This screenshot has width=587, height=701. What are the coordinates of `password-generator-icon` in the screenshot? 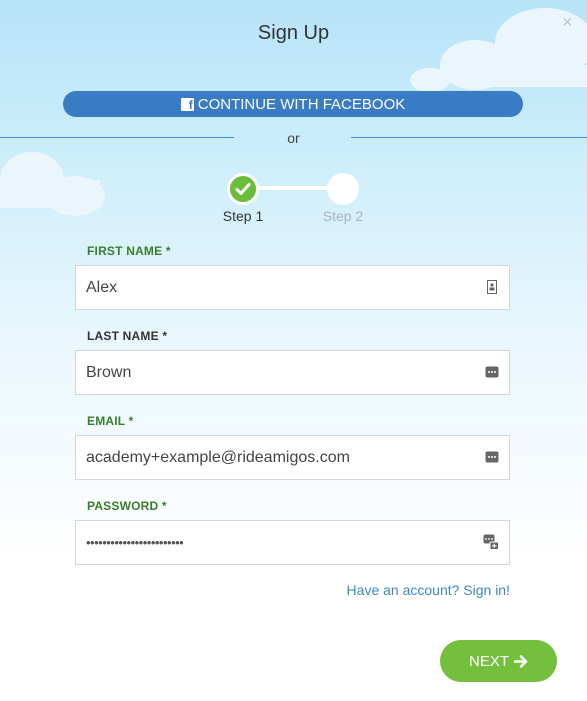 It's located at (491, 542).